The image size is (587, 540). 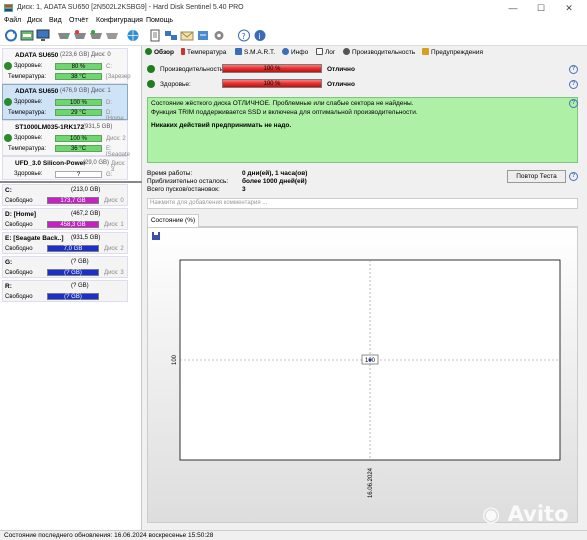 I want to click on disk-name: ADATA SU650, so click(x=37, y=55).